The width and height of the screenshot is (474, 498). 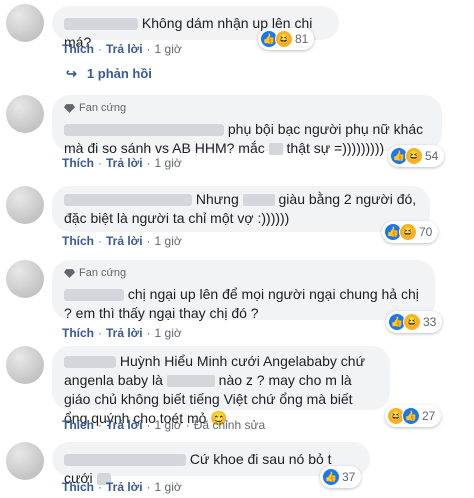 What do you see at coordinates (71, 73) in the screenshot?
I see `reply-arrow-icon: ↪` at bounding box center [71, 73].